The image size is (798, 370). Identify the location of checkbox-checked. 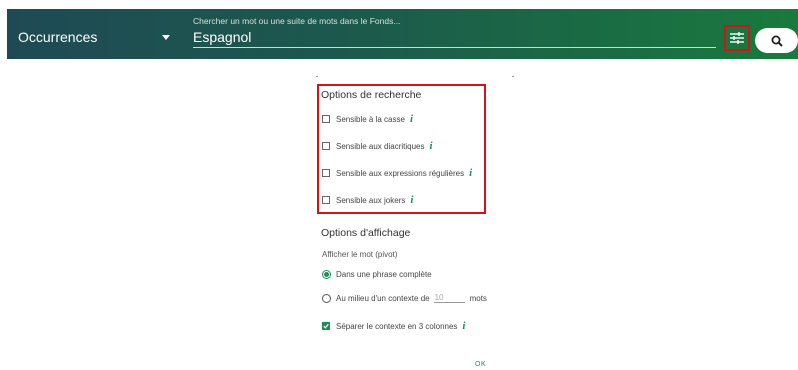
(326, 326).